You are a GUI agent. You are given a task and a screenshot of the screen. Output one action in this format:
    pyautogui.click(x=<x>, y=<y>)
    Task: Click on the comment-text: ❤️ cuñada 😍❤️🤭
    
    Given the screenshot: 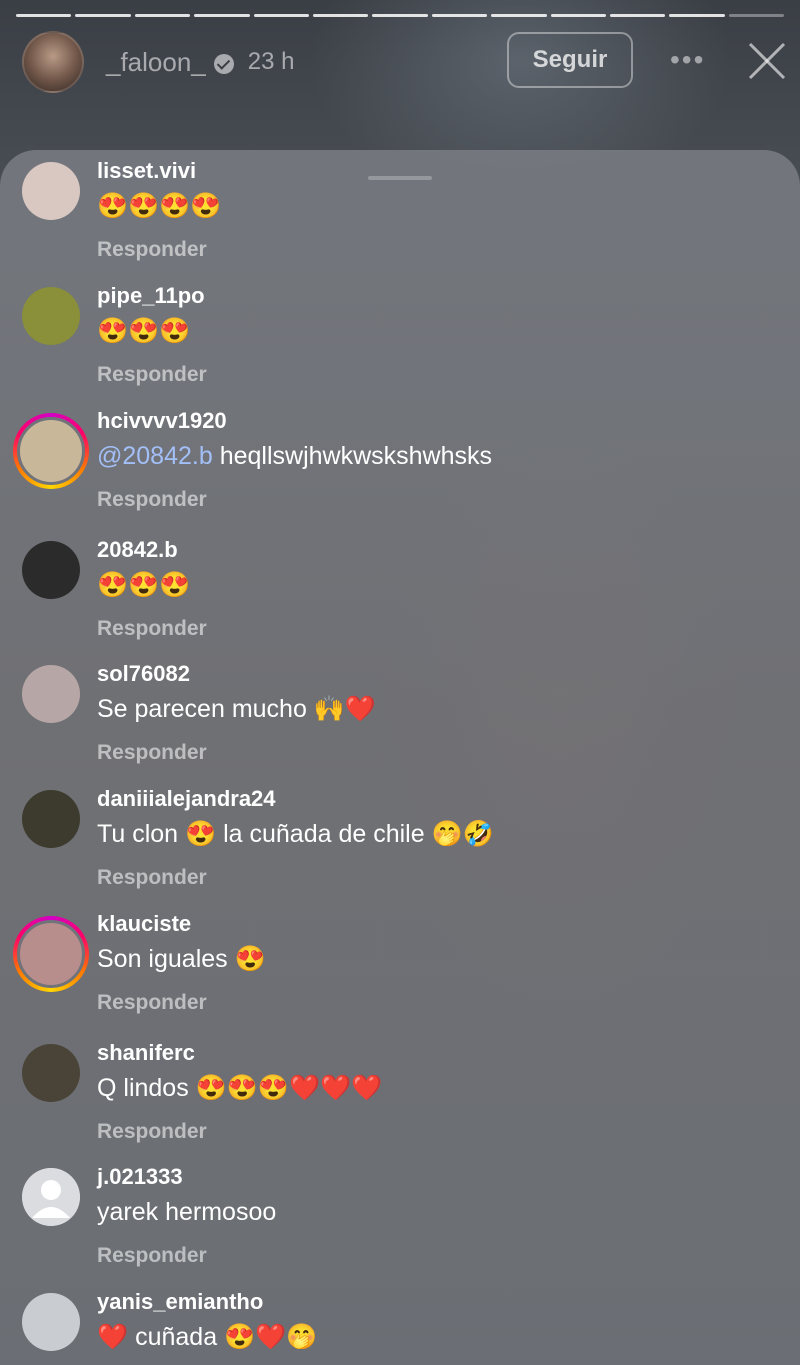 What is the action you would take?
    pyautogui.click(x=207, y=1337)
    